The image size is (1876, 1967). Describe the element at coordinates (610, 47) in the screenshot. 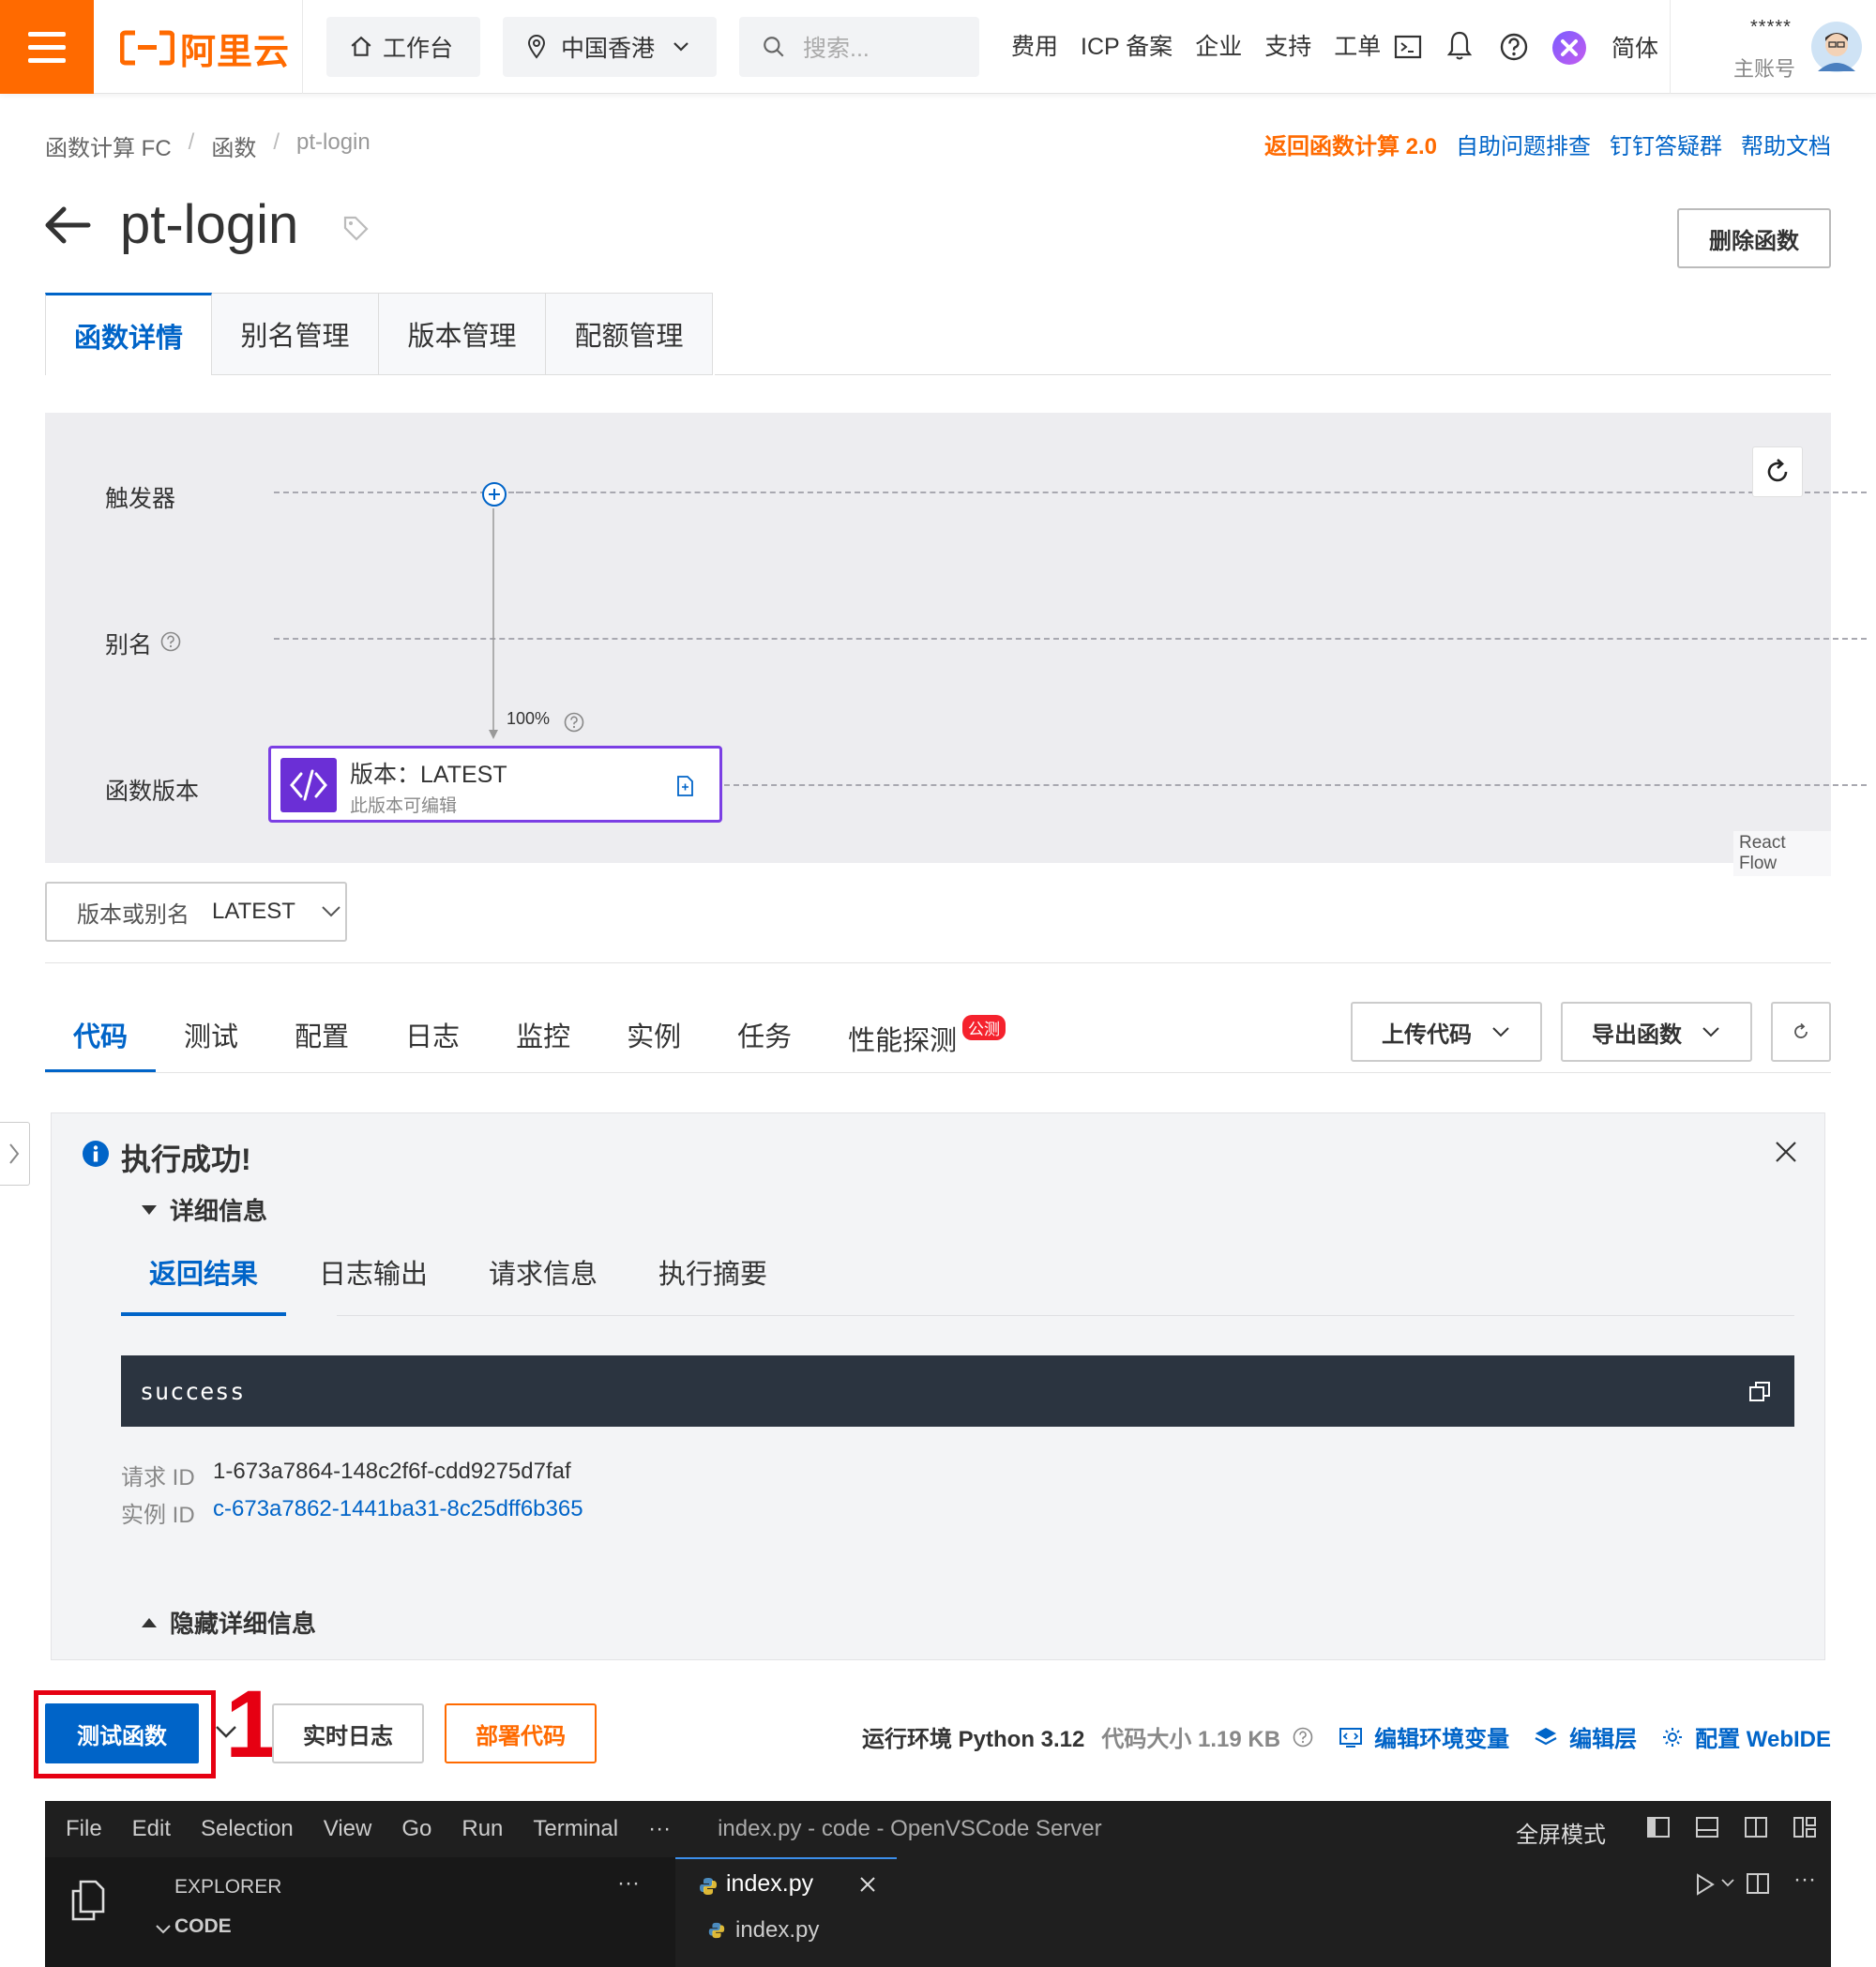

I see `region-selector: 中国香港` at that location.